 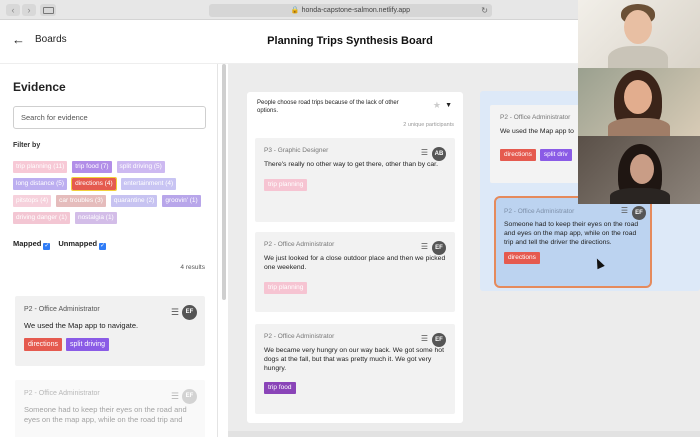 What do you see at coordinates (437, 105) in the screenshot?
I see `star-icon: ★` at bounding box center [437, 105].